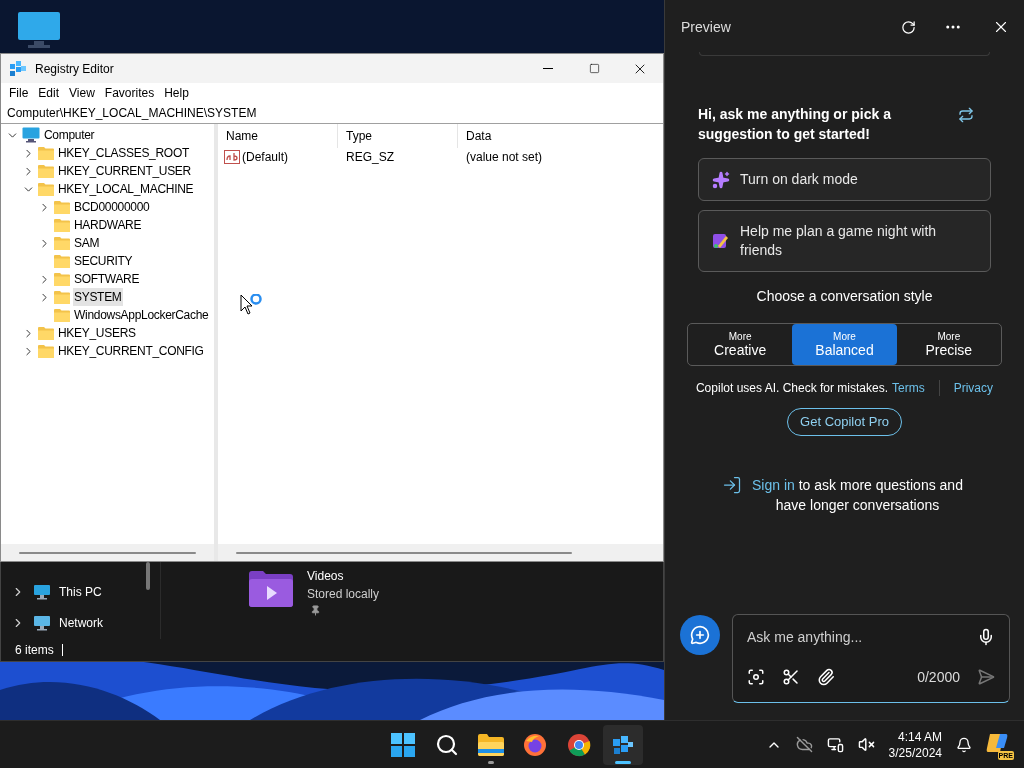 This screenshot has width=1024, height=768. I want to click on sign-in-icon, so click(731, 485).